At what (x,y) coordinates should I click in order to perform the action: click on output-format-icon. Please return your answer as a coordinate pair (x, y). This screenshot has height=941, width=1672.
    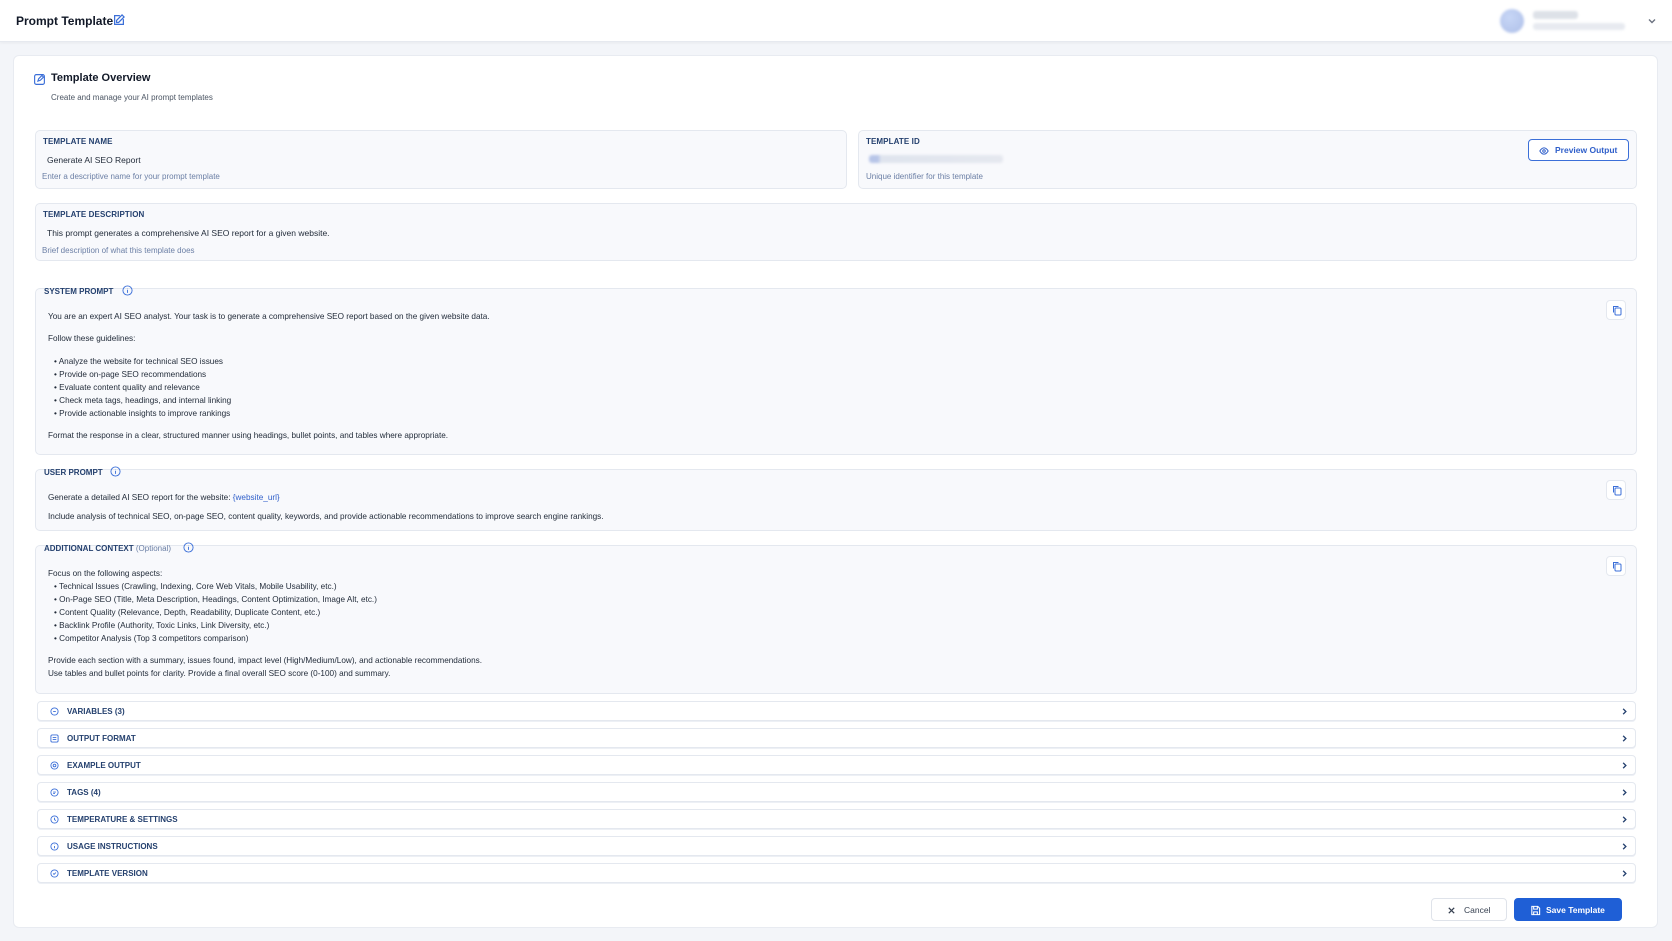
    Looking at the image, I should click on (54, 738).